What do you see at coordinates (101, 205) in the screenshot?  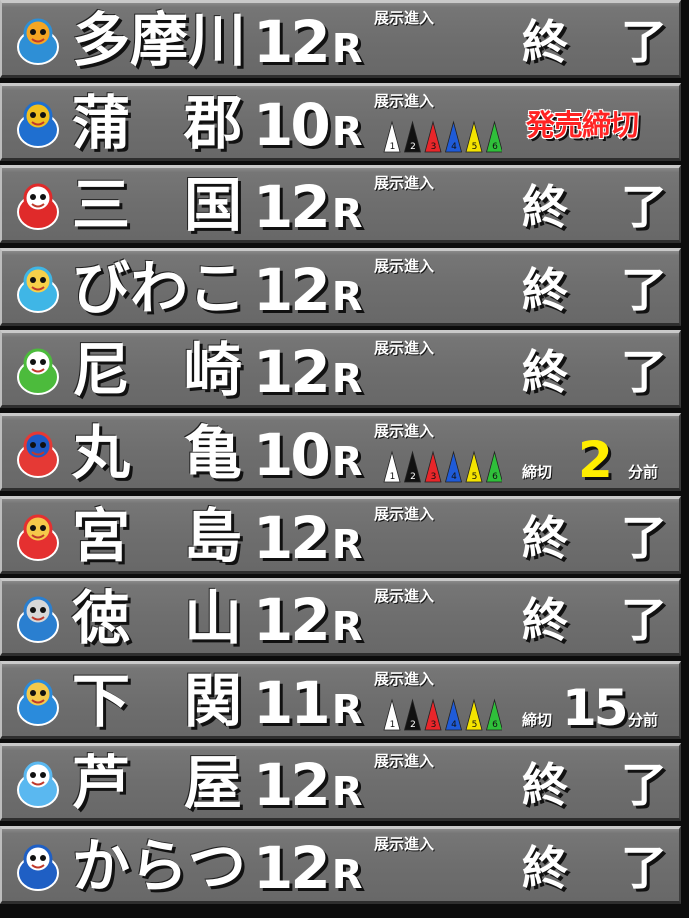 I see `venue-name-char: 三` at bounding box center [101, 205].